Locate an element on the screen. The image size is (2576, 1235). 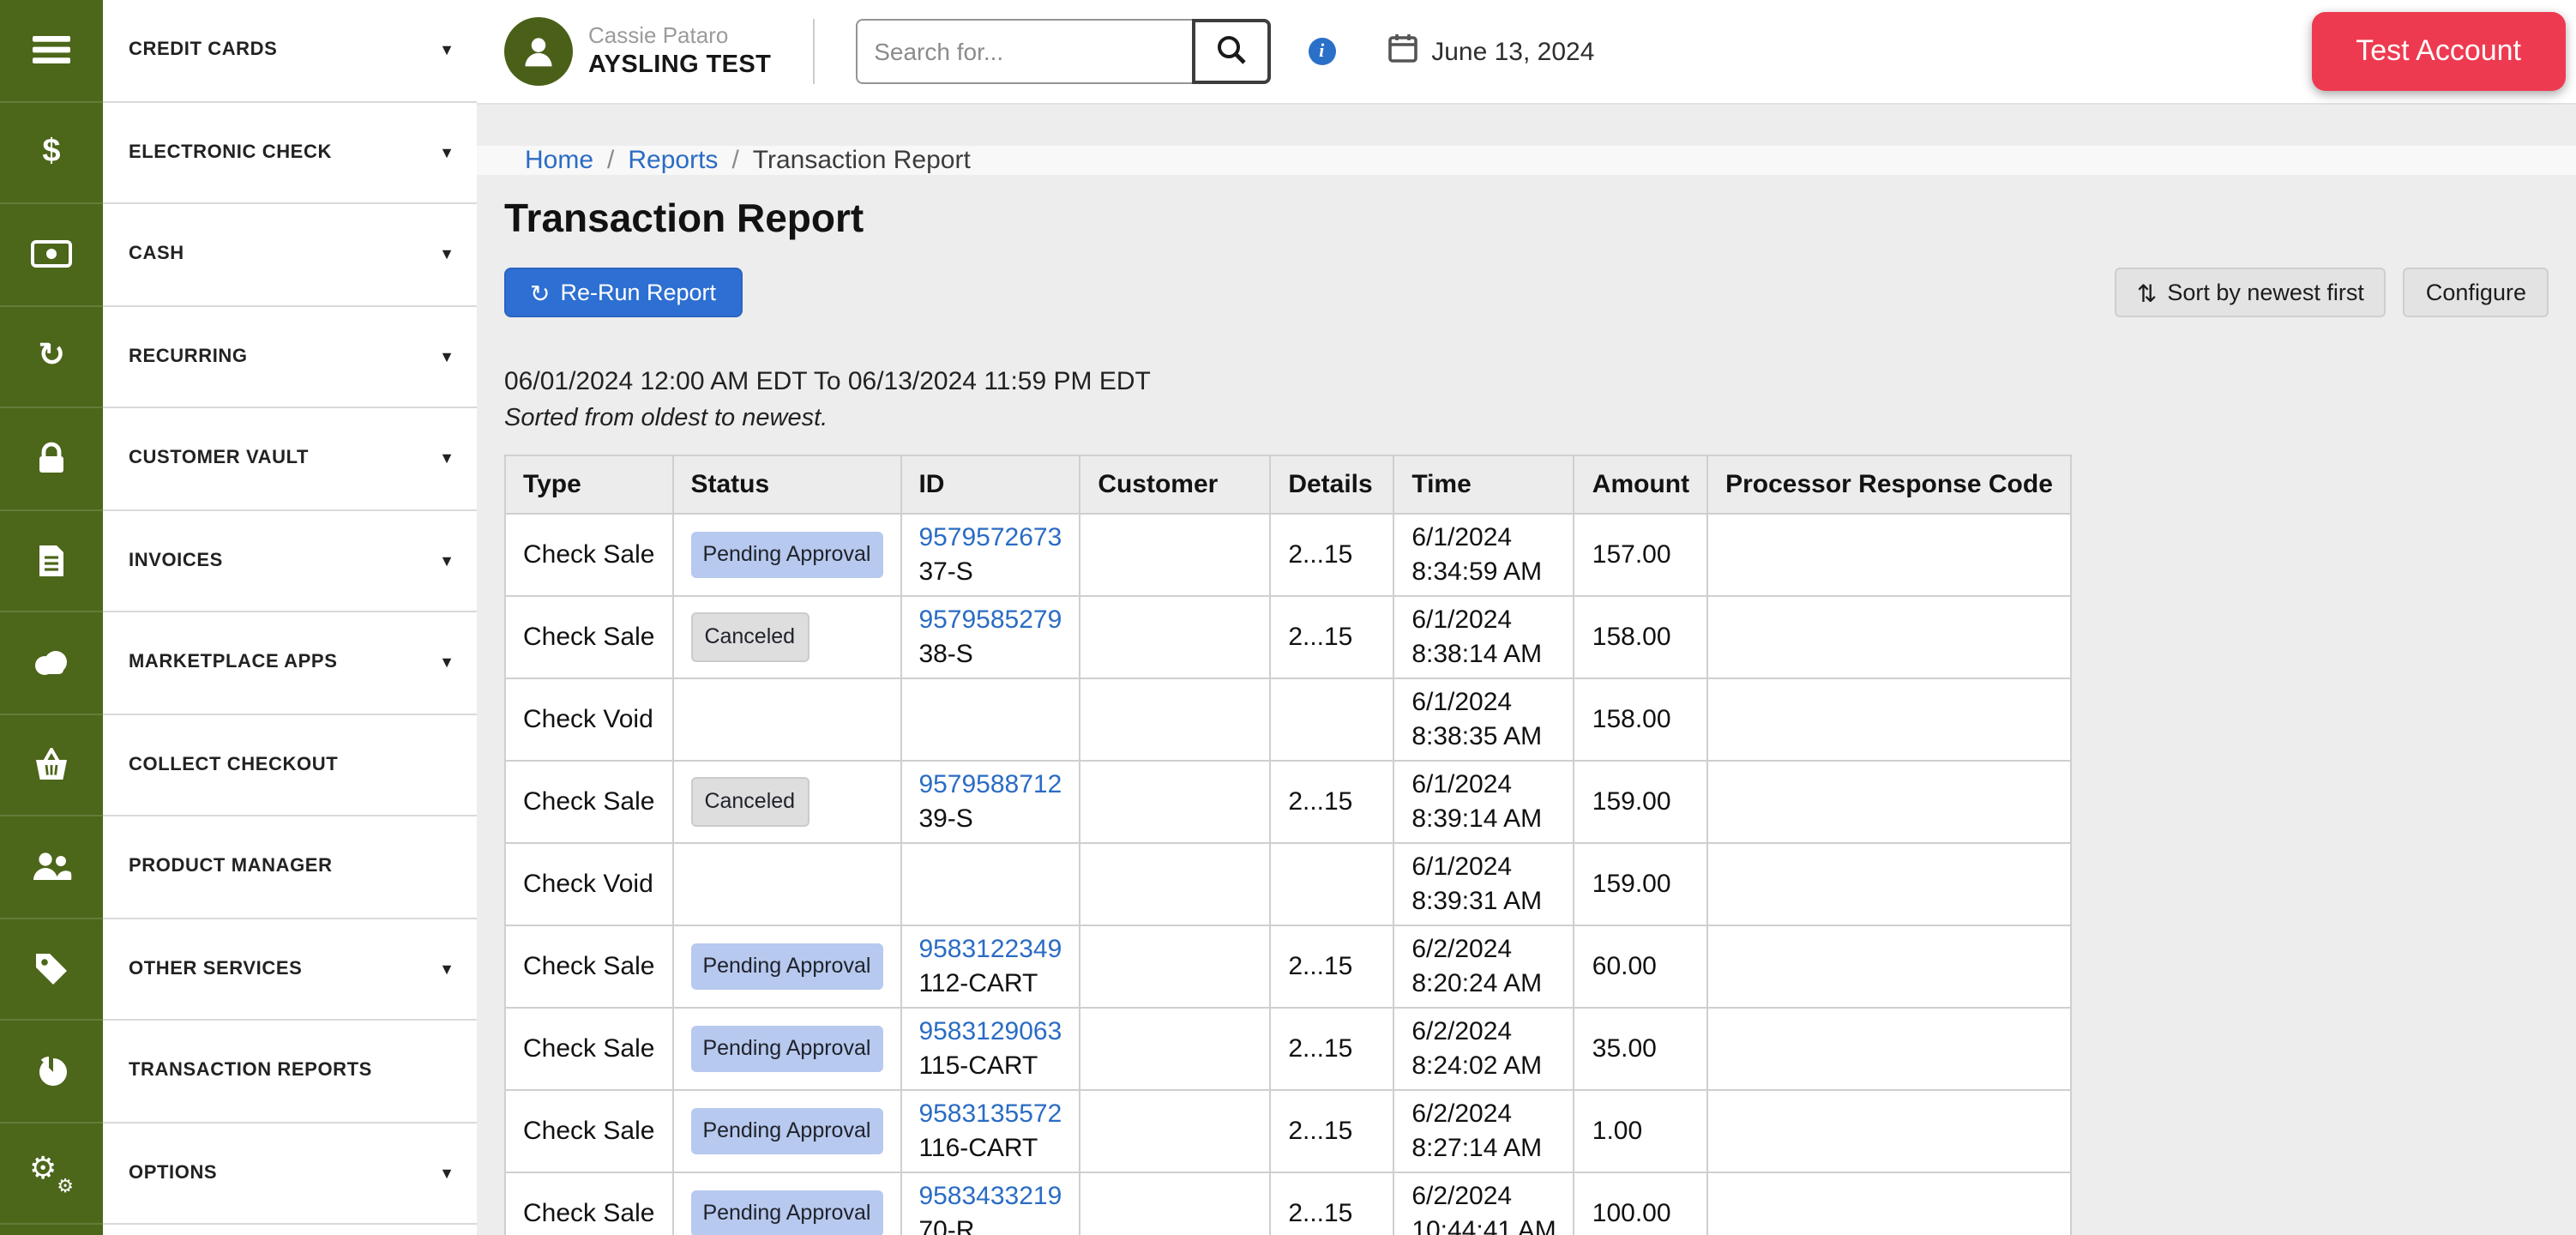
time-clock: 10:44:41 AM is located at coordinates (1483, 1225).